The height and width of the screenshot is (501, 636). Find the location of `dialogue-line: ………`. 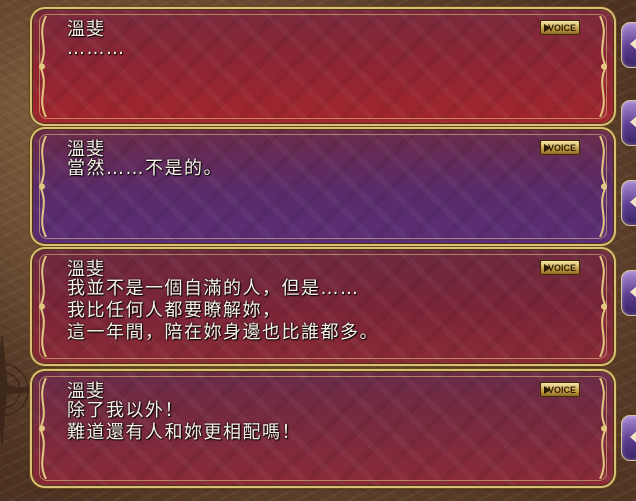

dialogue-line: ……… is located at coordinates (96, 48).